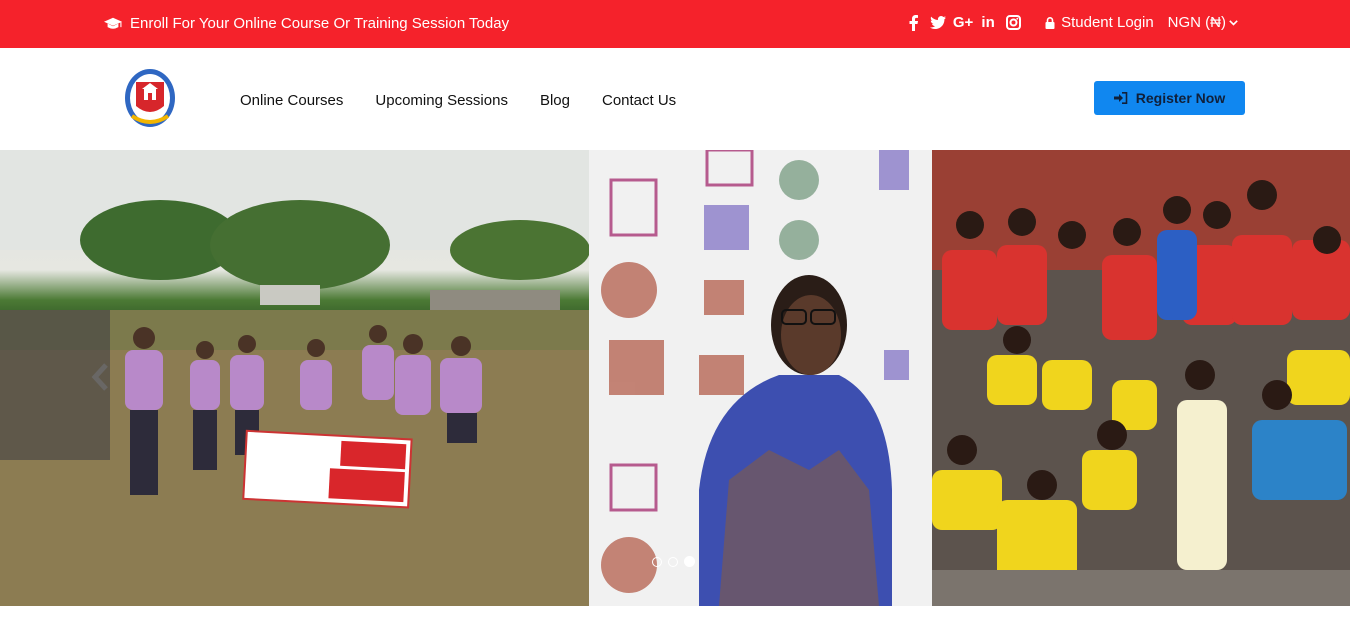 This screenshot has width=1350, height=634. Describe the element at coordinates (100, 377) in the screenshot. I see `carousel-prev-arrow` at that location.